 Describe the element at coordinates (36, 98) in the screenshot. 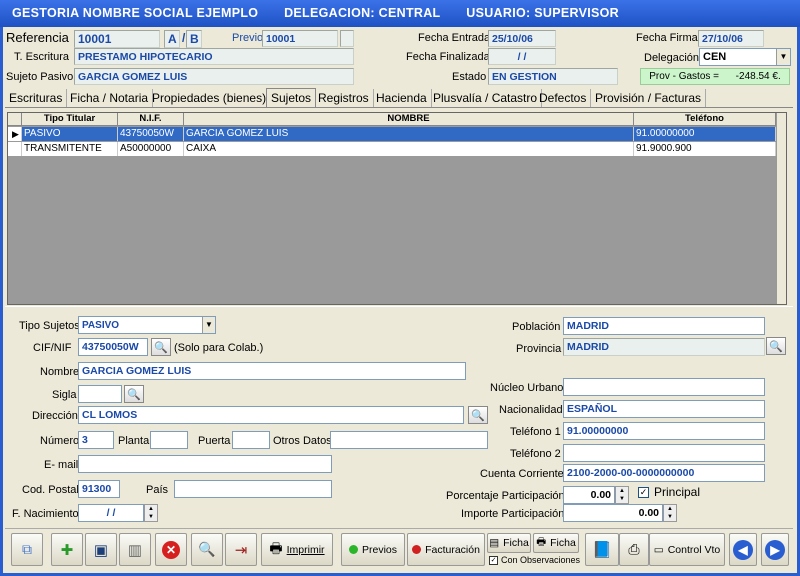

I see `tab-escrituras: Escrituras` at that location.